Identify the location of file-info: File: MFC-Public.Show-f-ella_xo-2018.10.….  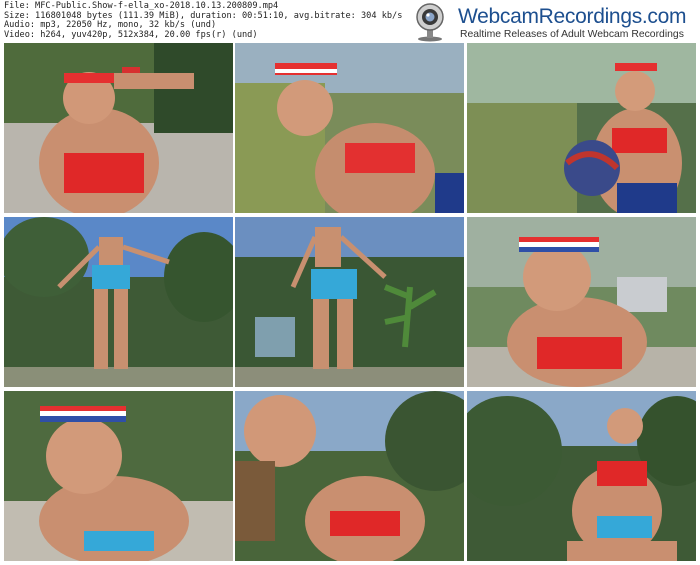
(203, 20).